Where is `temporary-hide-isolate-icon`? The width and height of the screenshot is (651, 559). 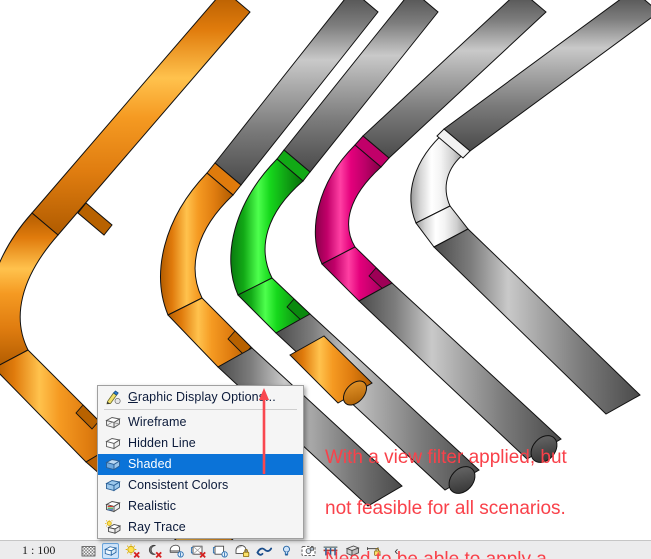
temporary-hide-isolate-icon is located at coordinates (264, 551).